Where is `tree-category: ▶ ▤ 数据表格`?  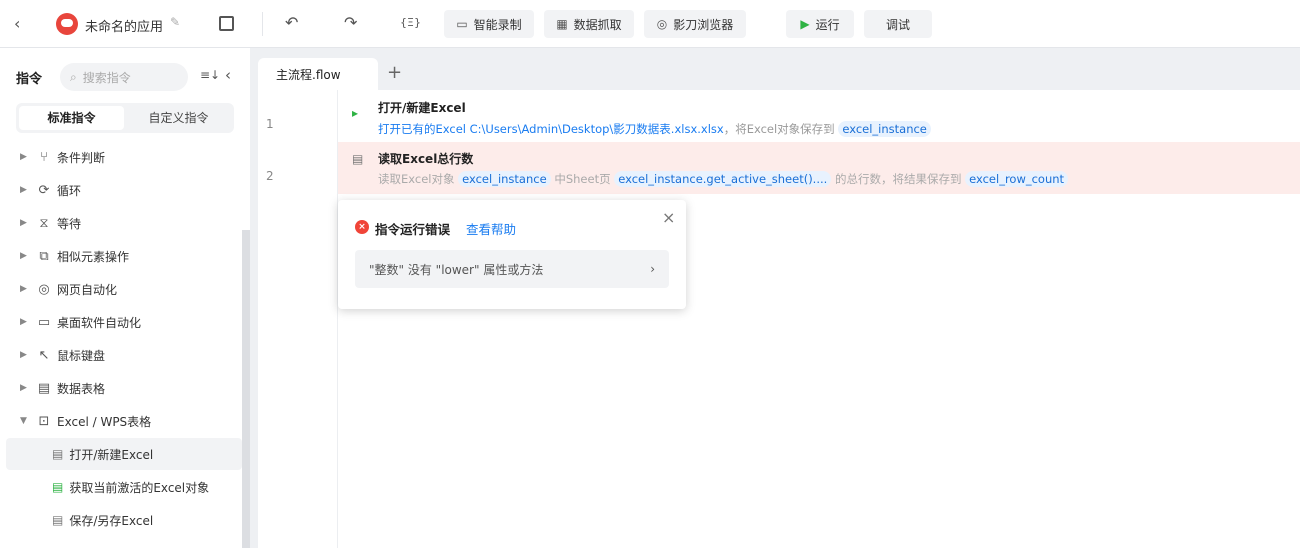 tree-category: ▶ ▤ 数据表格 is located at coordinates (124, 388).